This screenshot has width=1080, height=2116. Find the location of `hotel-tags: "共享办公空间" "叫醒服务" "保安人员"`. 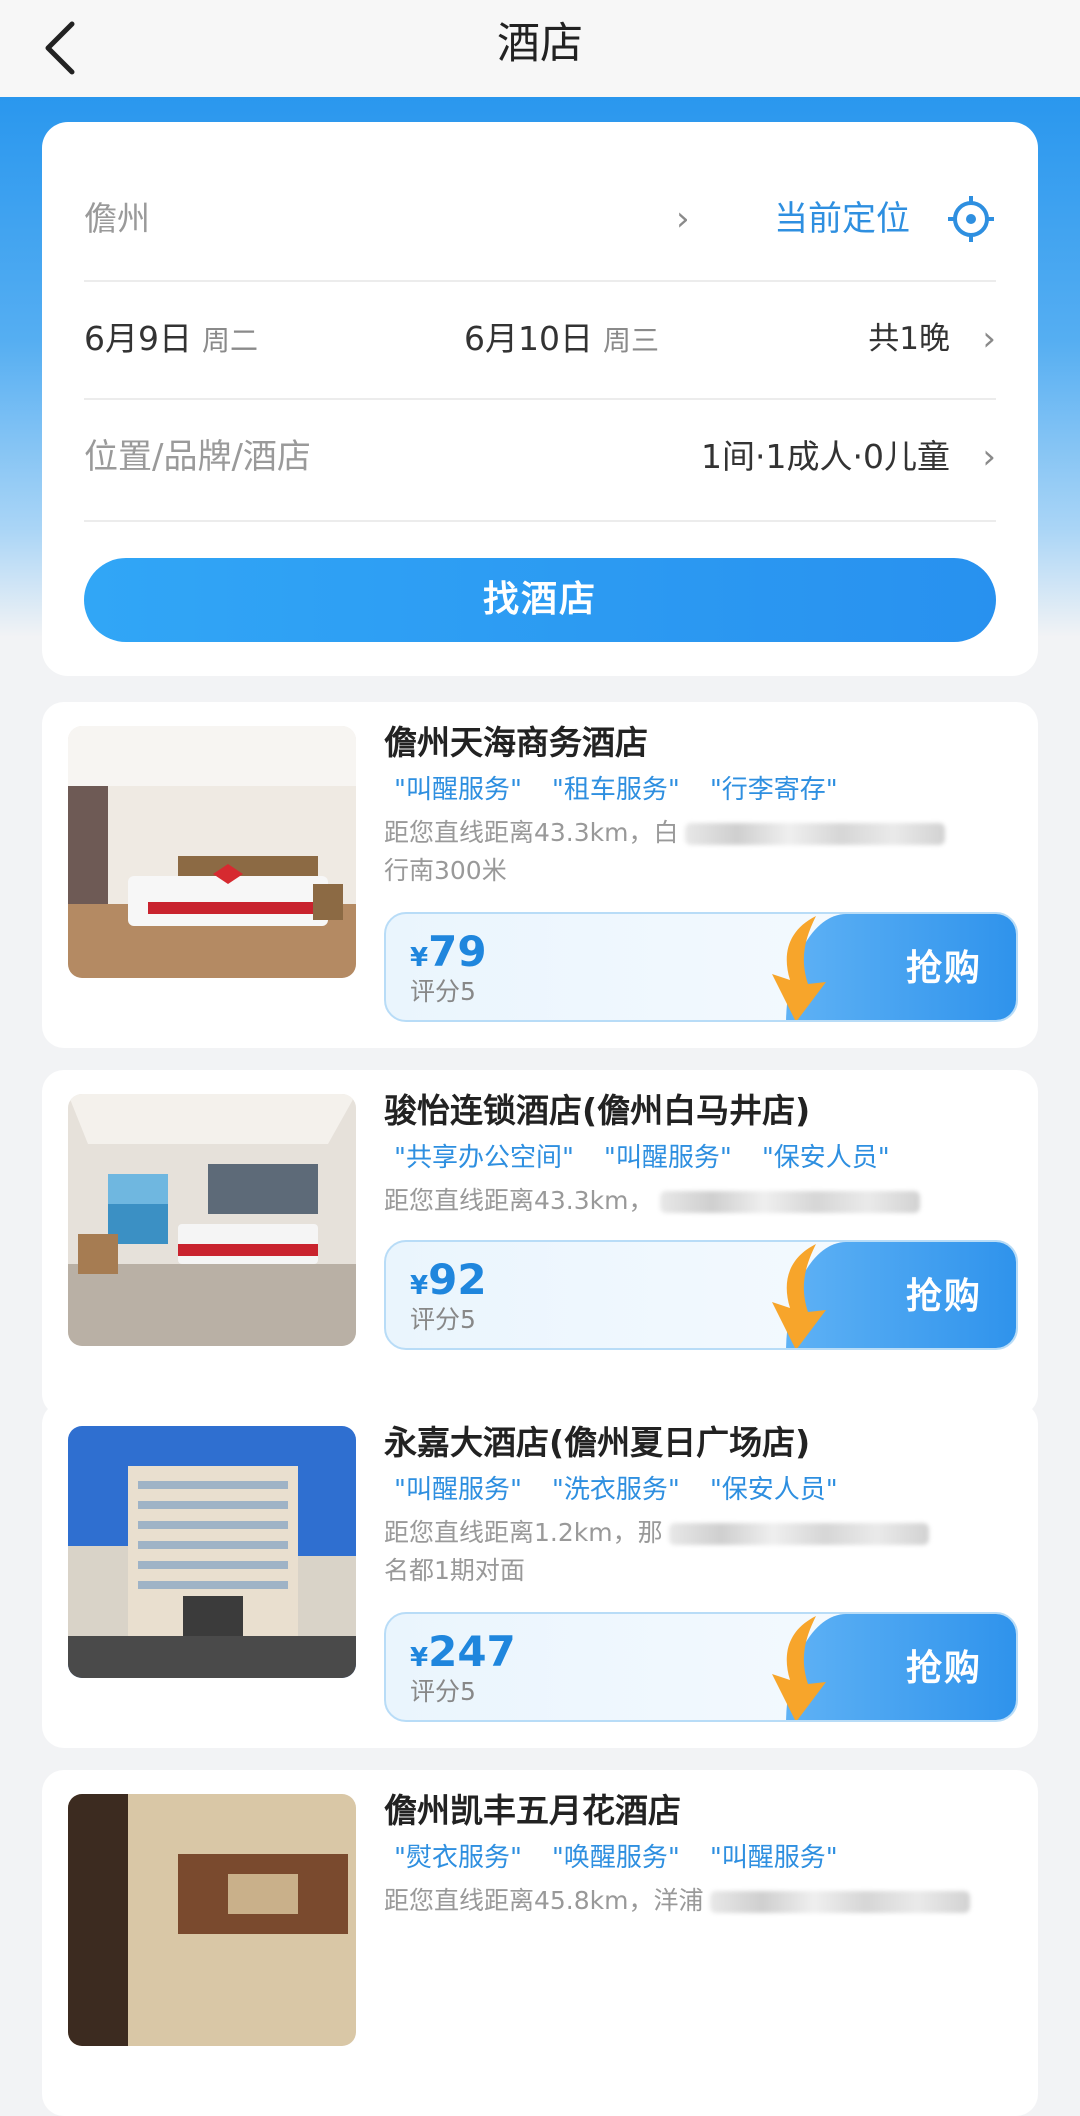

hotel-tags: "共享办公空间" "叫醒服务" "保安人员" is located at coordinates (657, 1158).